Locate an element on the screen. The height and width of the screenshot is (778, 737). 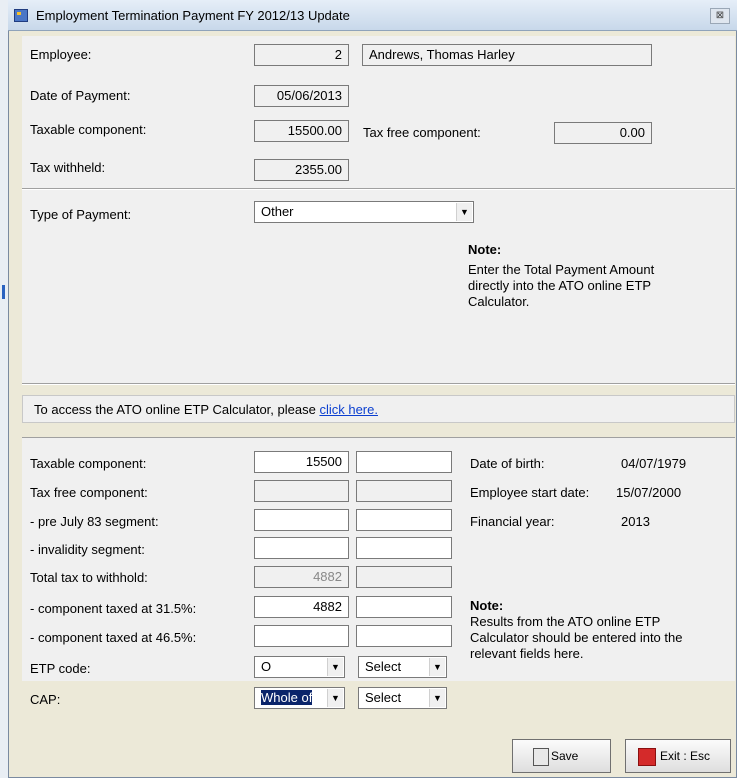
cap-label: CAP: is located at coordinates (45, 699).